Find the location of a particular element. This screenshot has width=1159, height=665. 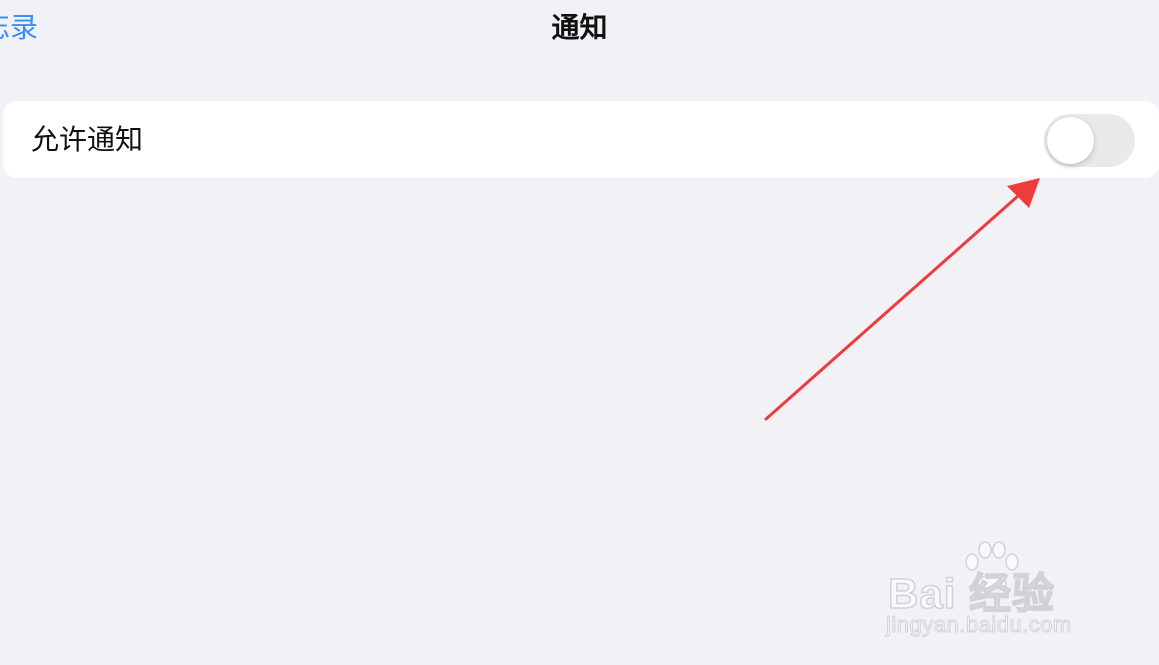

page-title: 通知 is located at coordinates (579, 27).